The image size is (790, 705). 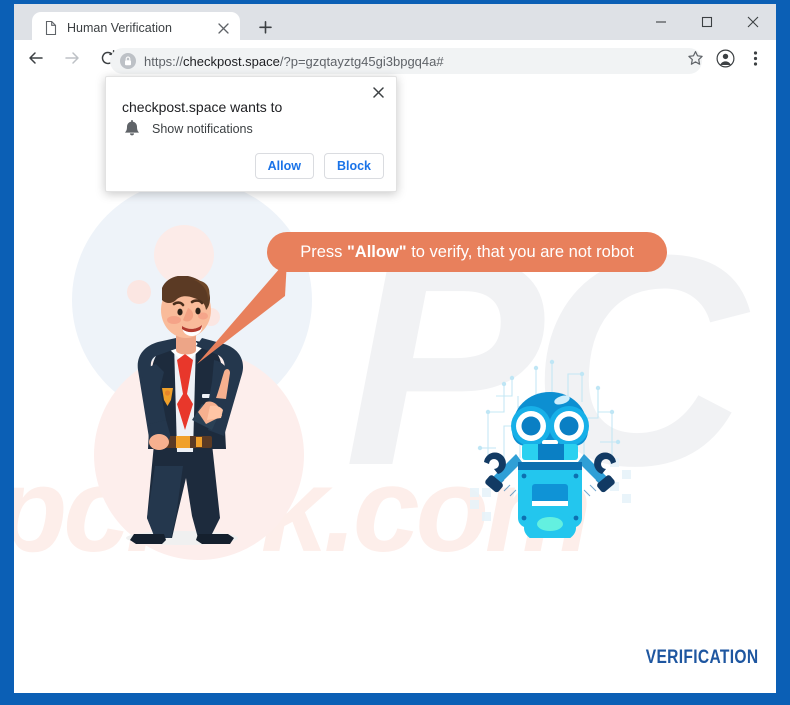 What do you see at coordinates (701, 657) in the screenshot?
I see `verification-label: VERIFICATION` at bounding box center [701, 657].